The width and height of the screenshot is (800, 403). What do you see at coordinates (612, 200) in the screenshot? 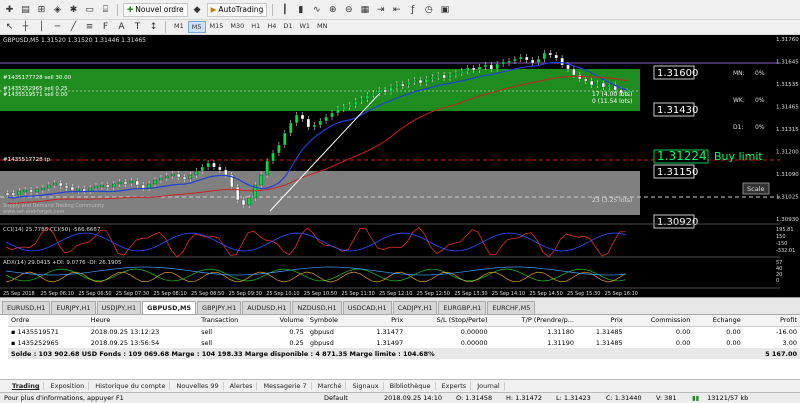
I see `lots-label: 23 (3.25 lots)` at bounding box center [612, 200].